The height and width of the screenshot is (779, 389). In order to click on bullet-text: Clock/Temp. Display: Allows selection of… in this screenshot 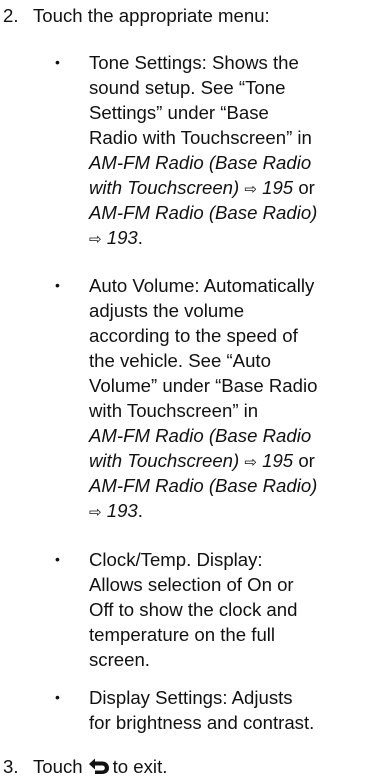, I will do `click(193, 609)`.